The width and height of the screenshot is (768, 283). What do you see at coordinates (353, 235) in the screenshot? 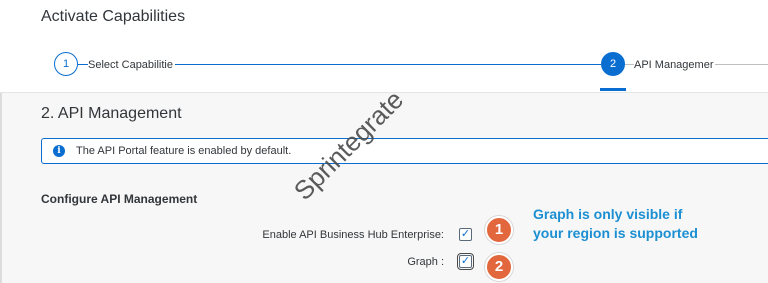
I see `enable-api-hub-label: Enable API Business Hub Enterprise:` at bounding box center [353, 235].